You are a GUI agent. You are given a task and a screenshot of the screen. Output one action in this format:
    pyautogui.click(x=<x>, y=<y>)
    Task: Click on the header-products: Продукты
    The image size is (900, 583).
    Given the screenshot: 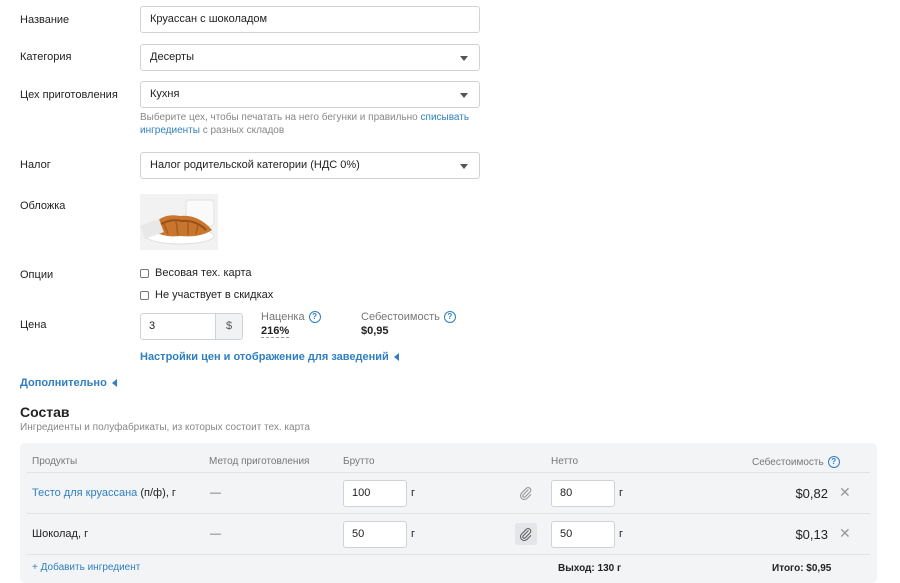 What is the action you would take?
    pyautogui.click(x=55, y=461)
    